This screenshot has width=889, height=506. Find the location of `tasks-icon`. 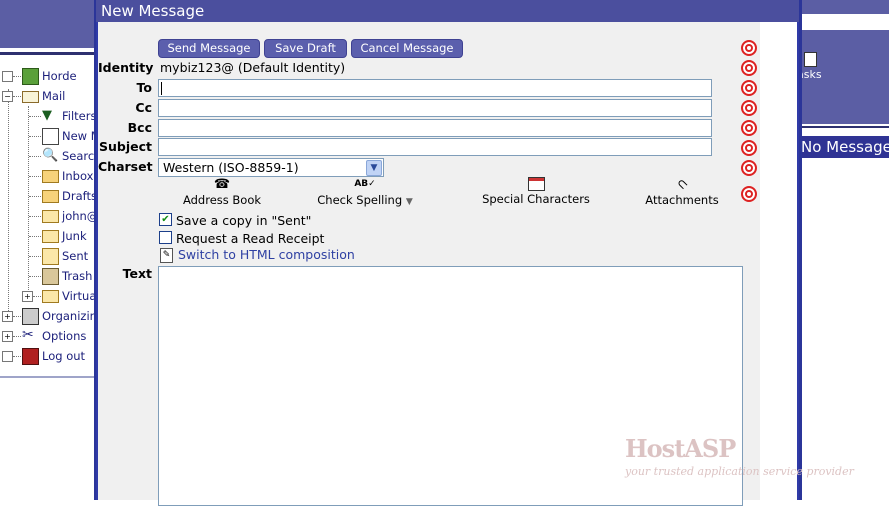

tasks-icon is located at coordinates (810, 59).